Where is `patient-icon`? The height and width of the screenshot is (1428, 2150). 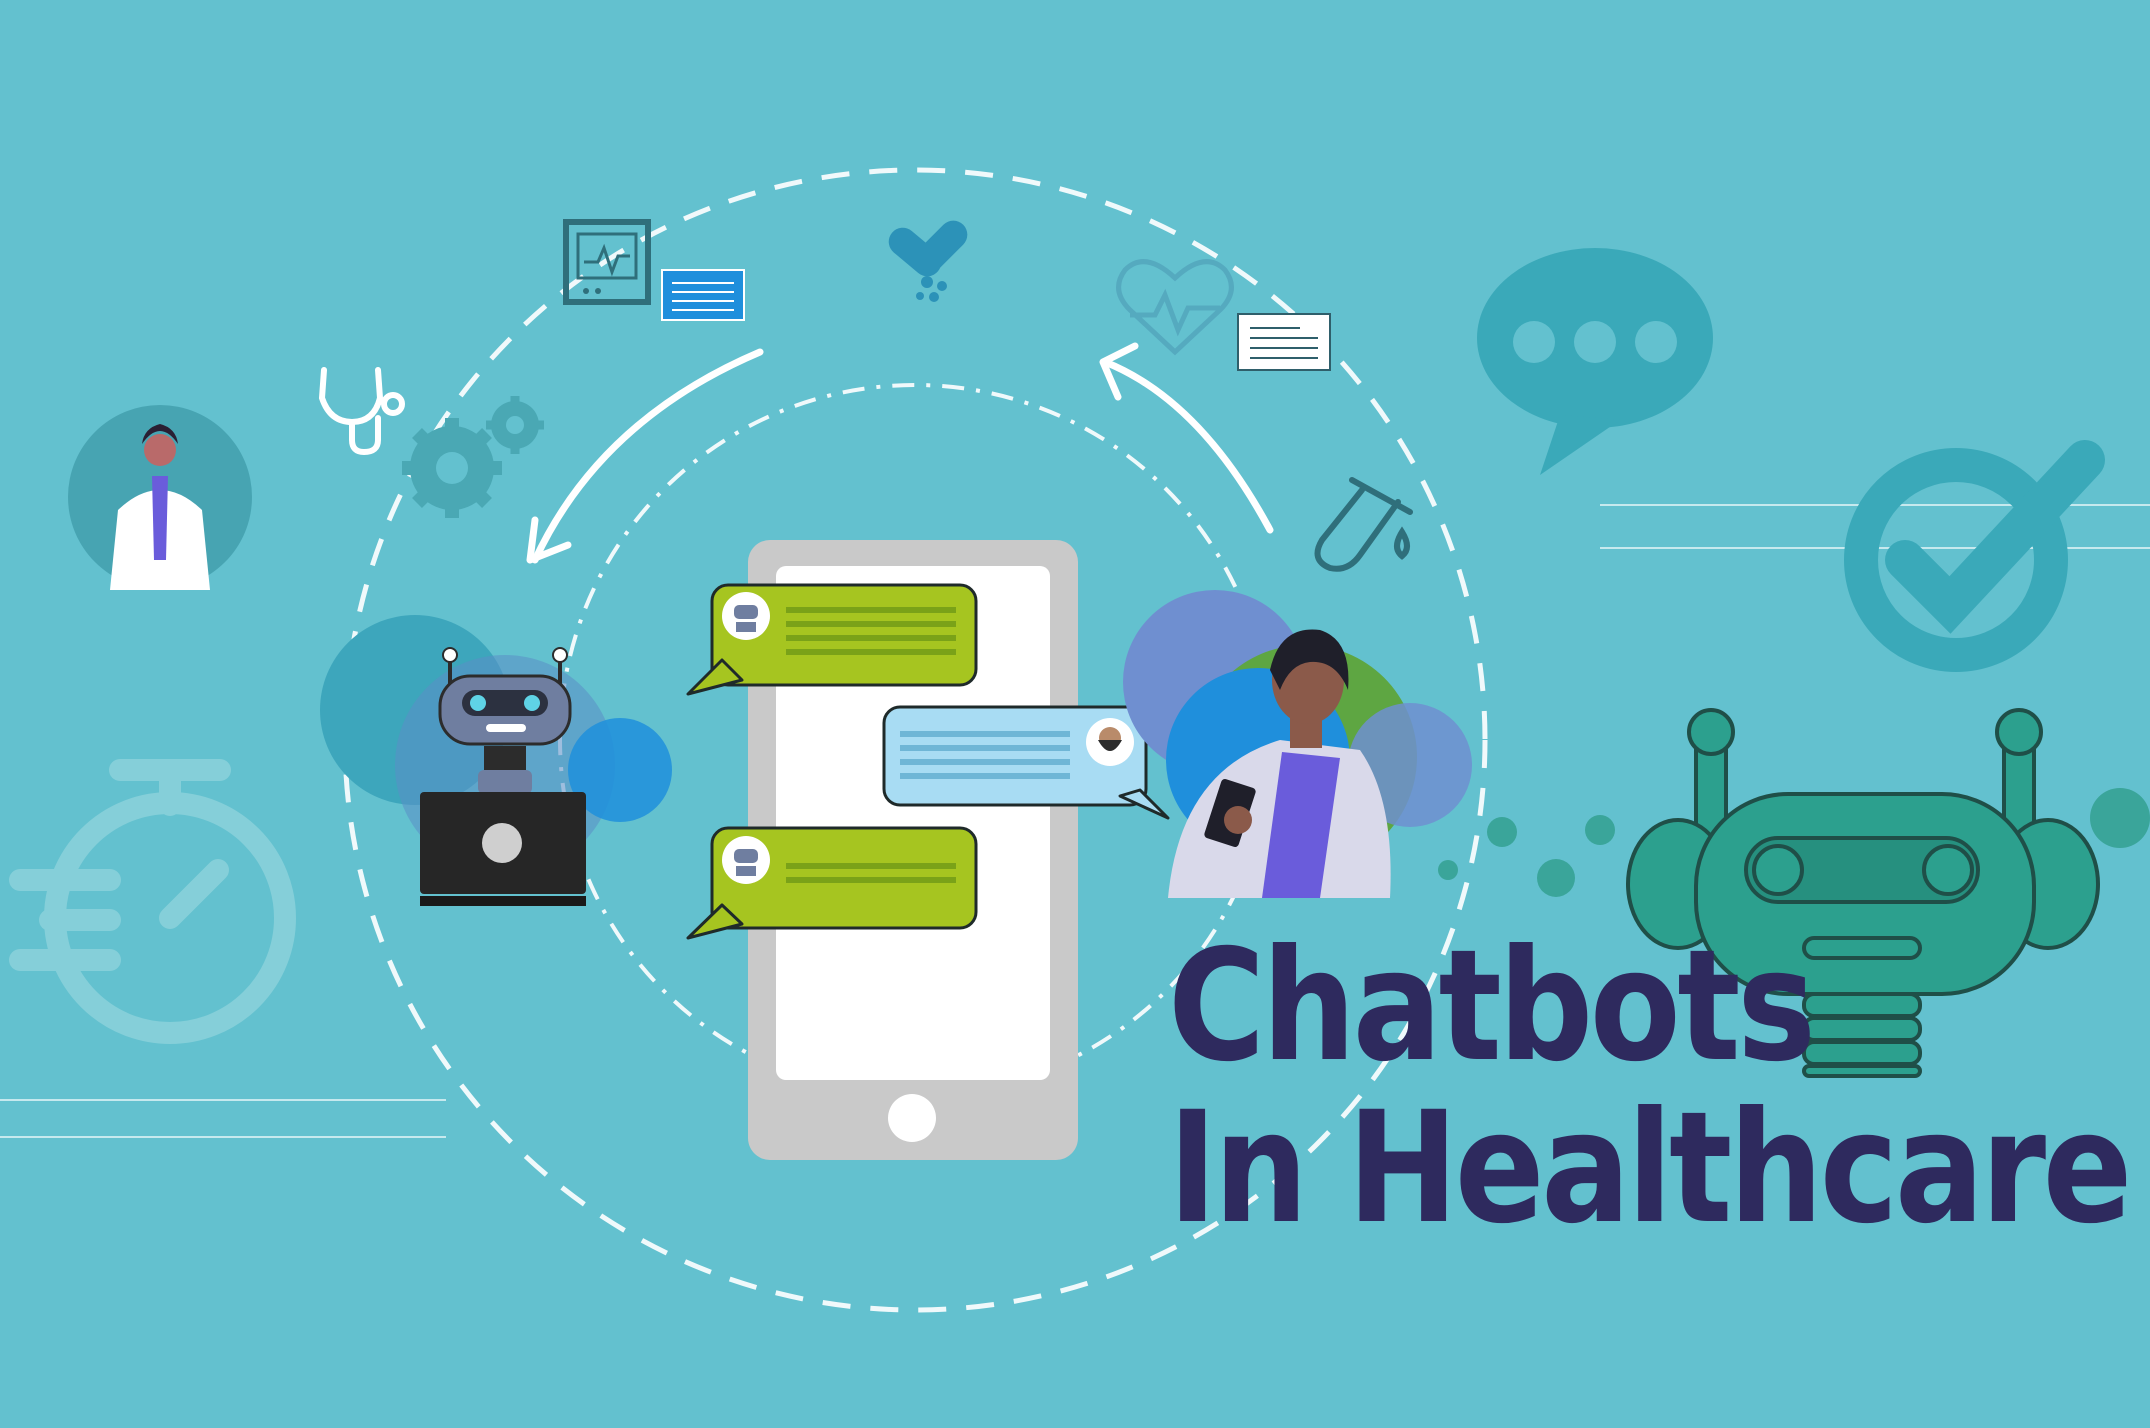 patient-icon is located at coordinates (1297, 744).